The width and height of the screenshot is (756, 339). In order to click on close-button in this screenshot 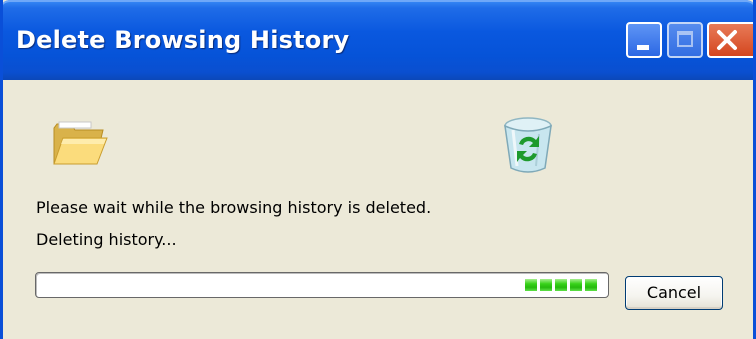, I will do `click(730, 40)`.